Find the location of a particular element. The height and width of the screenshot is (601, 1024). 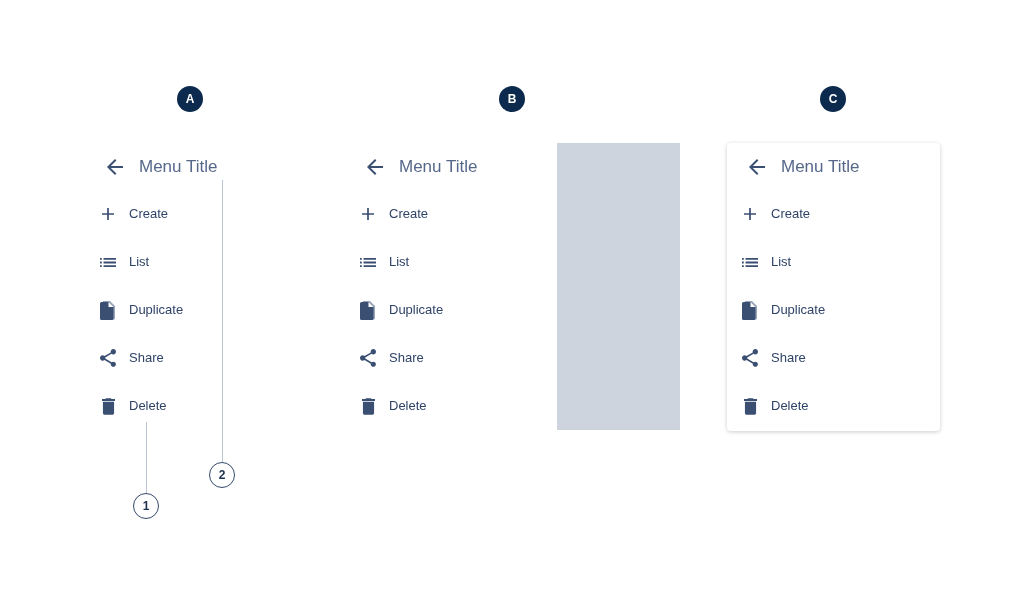

leader-line is located at coordinates (146, 457).